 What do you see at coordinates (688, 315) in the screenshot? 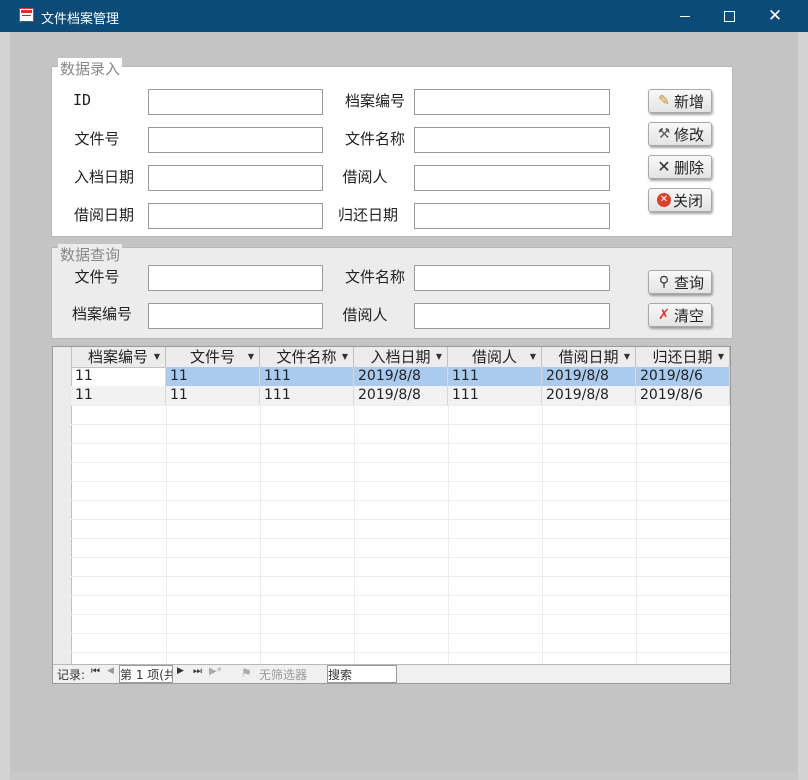
I see `clear-button-label: 清空` at bounding box center [688, 315].